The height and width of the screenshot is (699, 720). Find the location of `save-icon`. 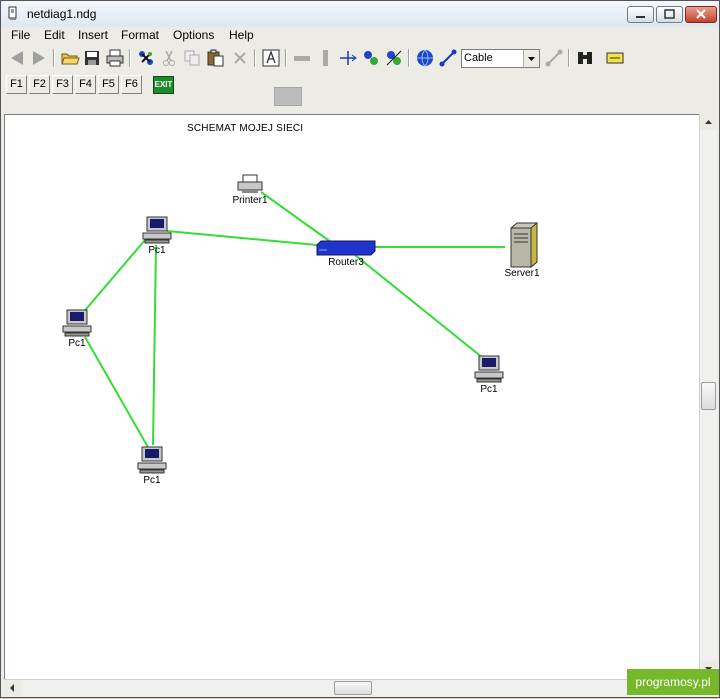

save-icon is located at coordinates (92, 58).